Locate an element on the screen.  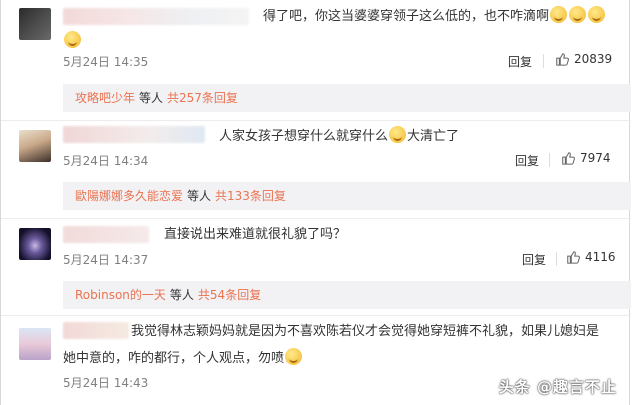
comment-time: 5月24日 14:43 is located at coordinates (106, 383).